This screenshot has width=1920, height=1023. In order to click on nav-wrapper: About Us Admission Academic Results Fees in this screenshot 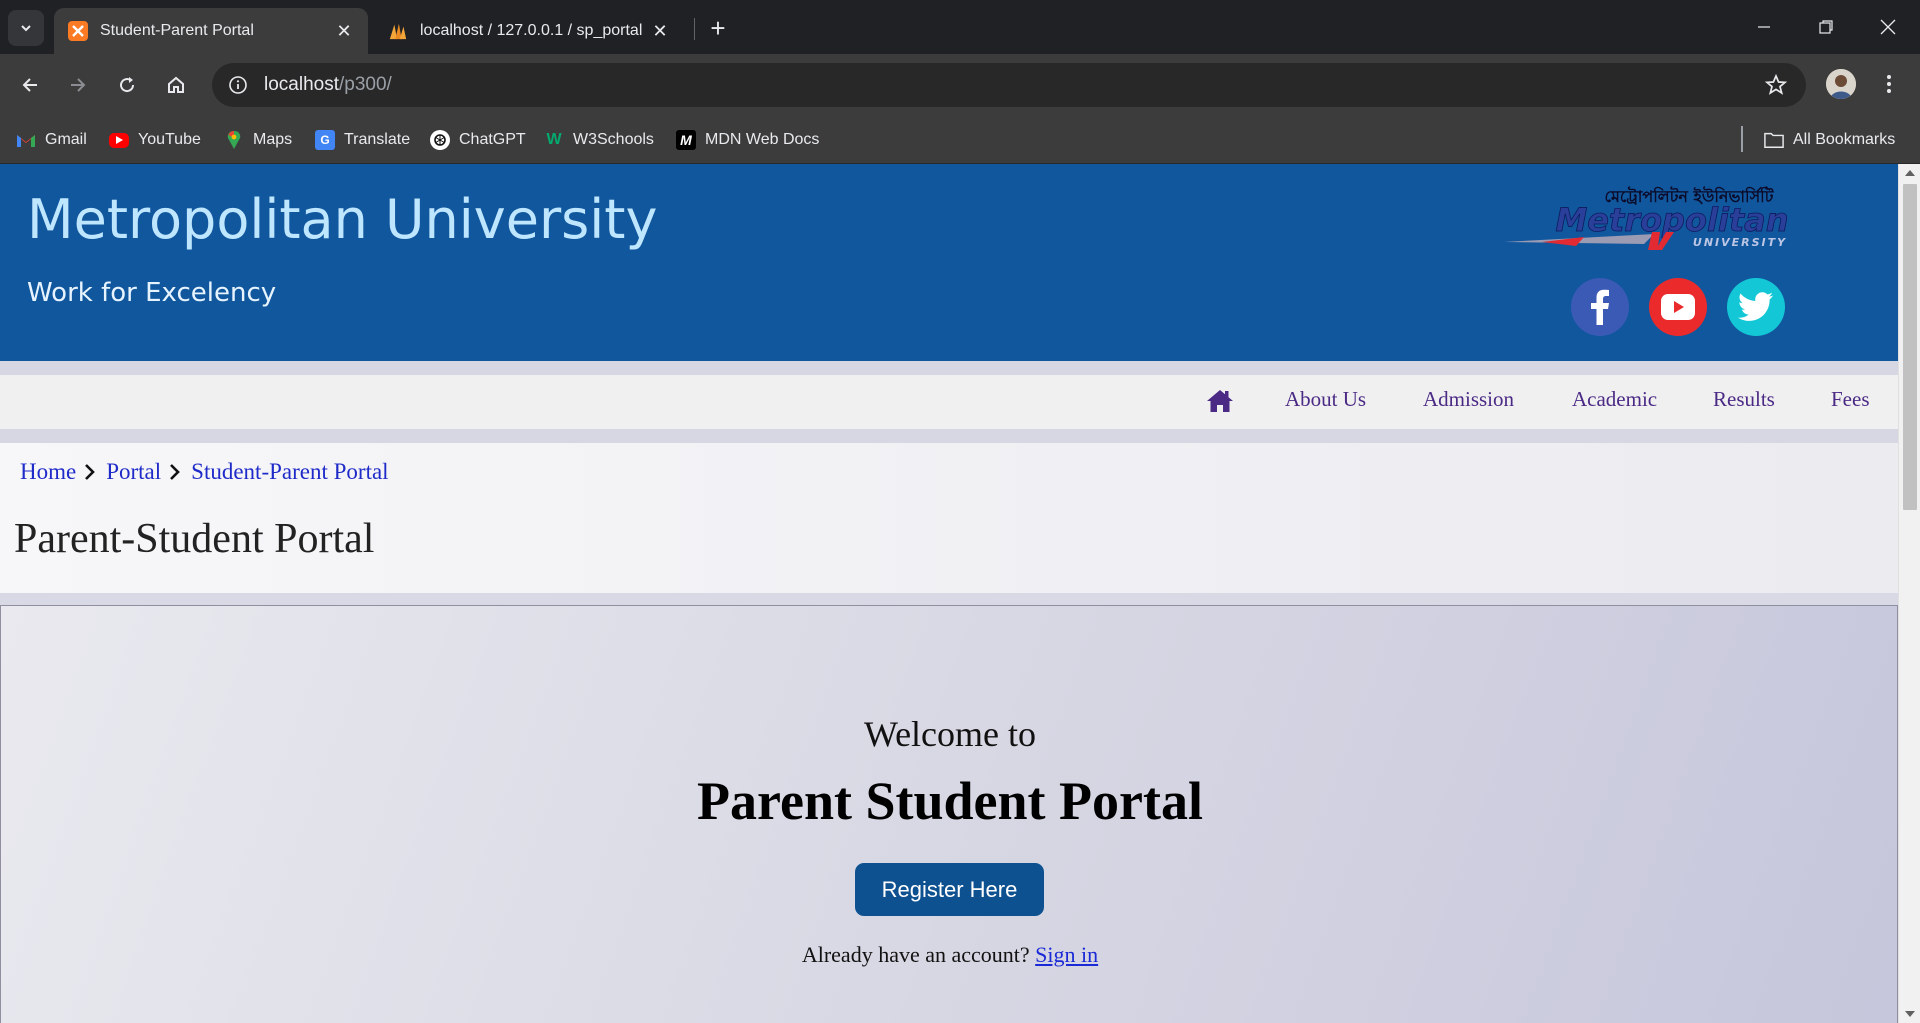, I will do `click(949, 402)`.